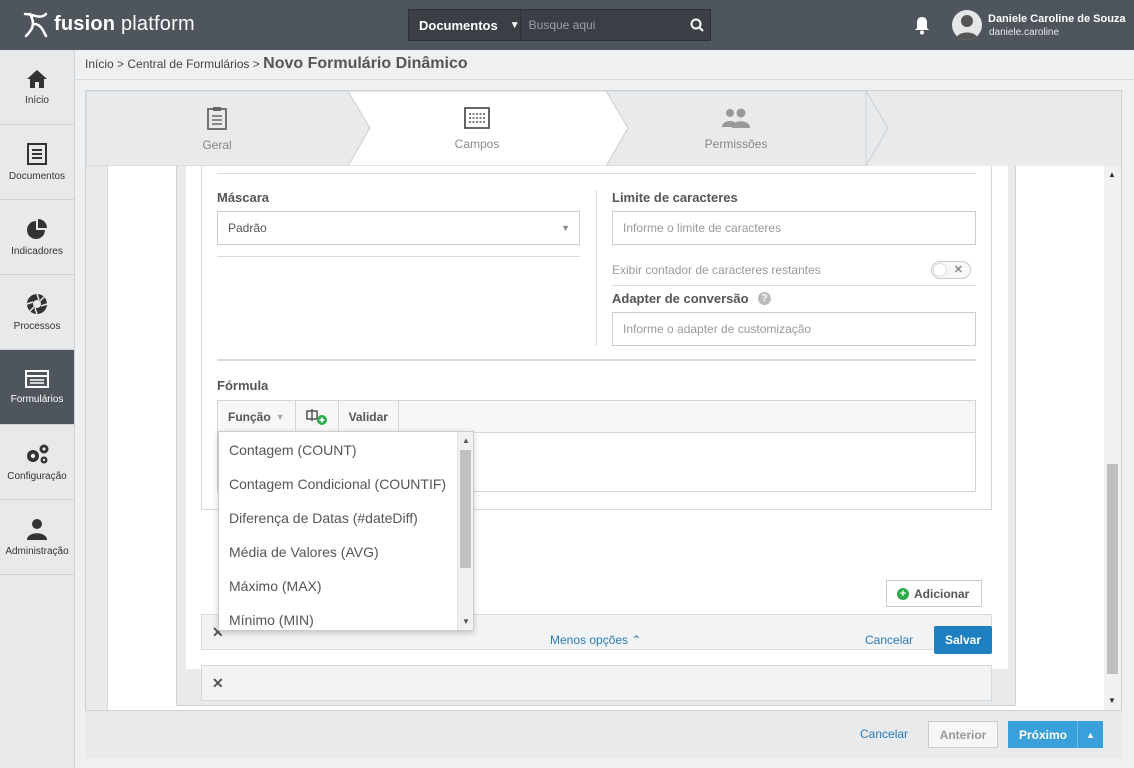 The image size is (1134, 768). Describe the element at coordinates (365, 63) in the screenshot. I see `page-title: Novo Formulário Dinâmico` at that location.